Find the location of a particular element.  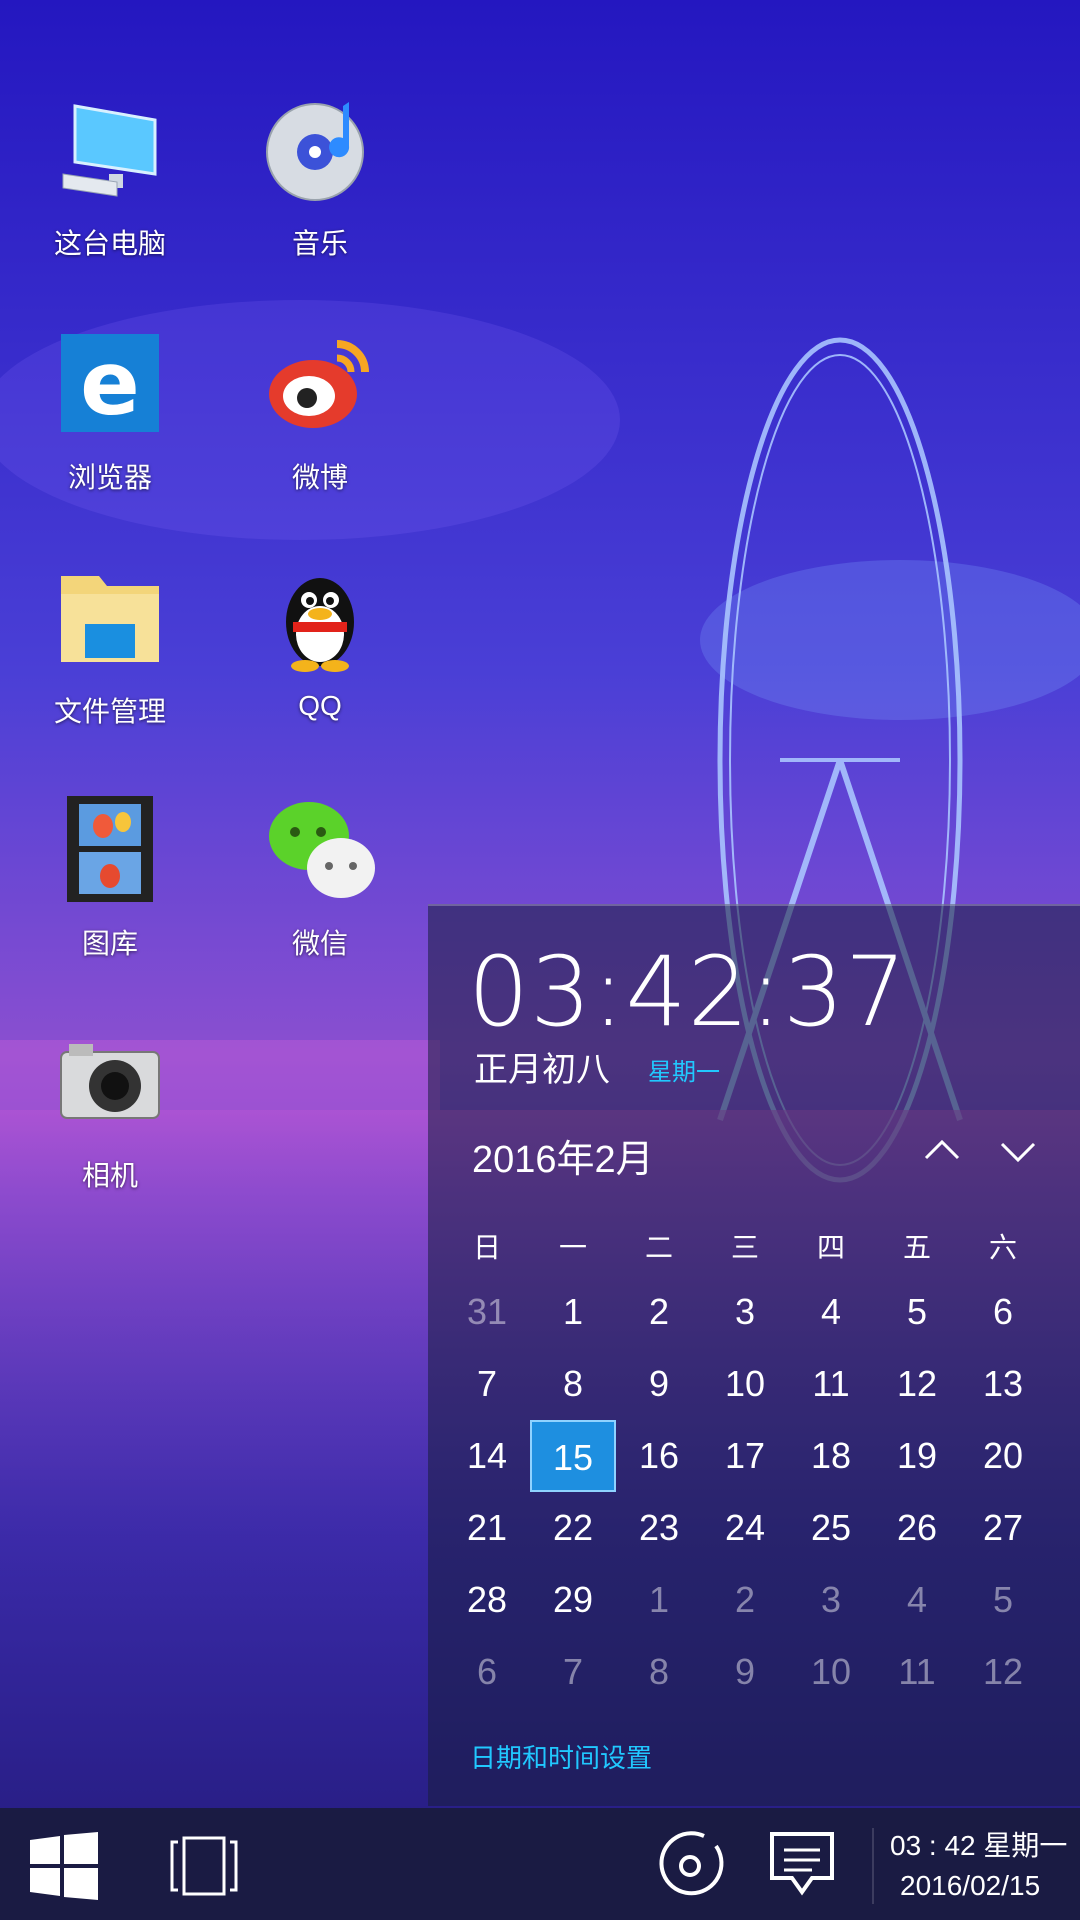

weekday-header: 四 is located at coordinates (830, 1247).